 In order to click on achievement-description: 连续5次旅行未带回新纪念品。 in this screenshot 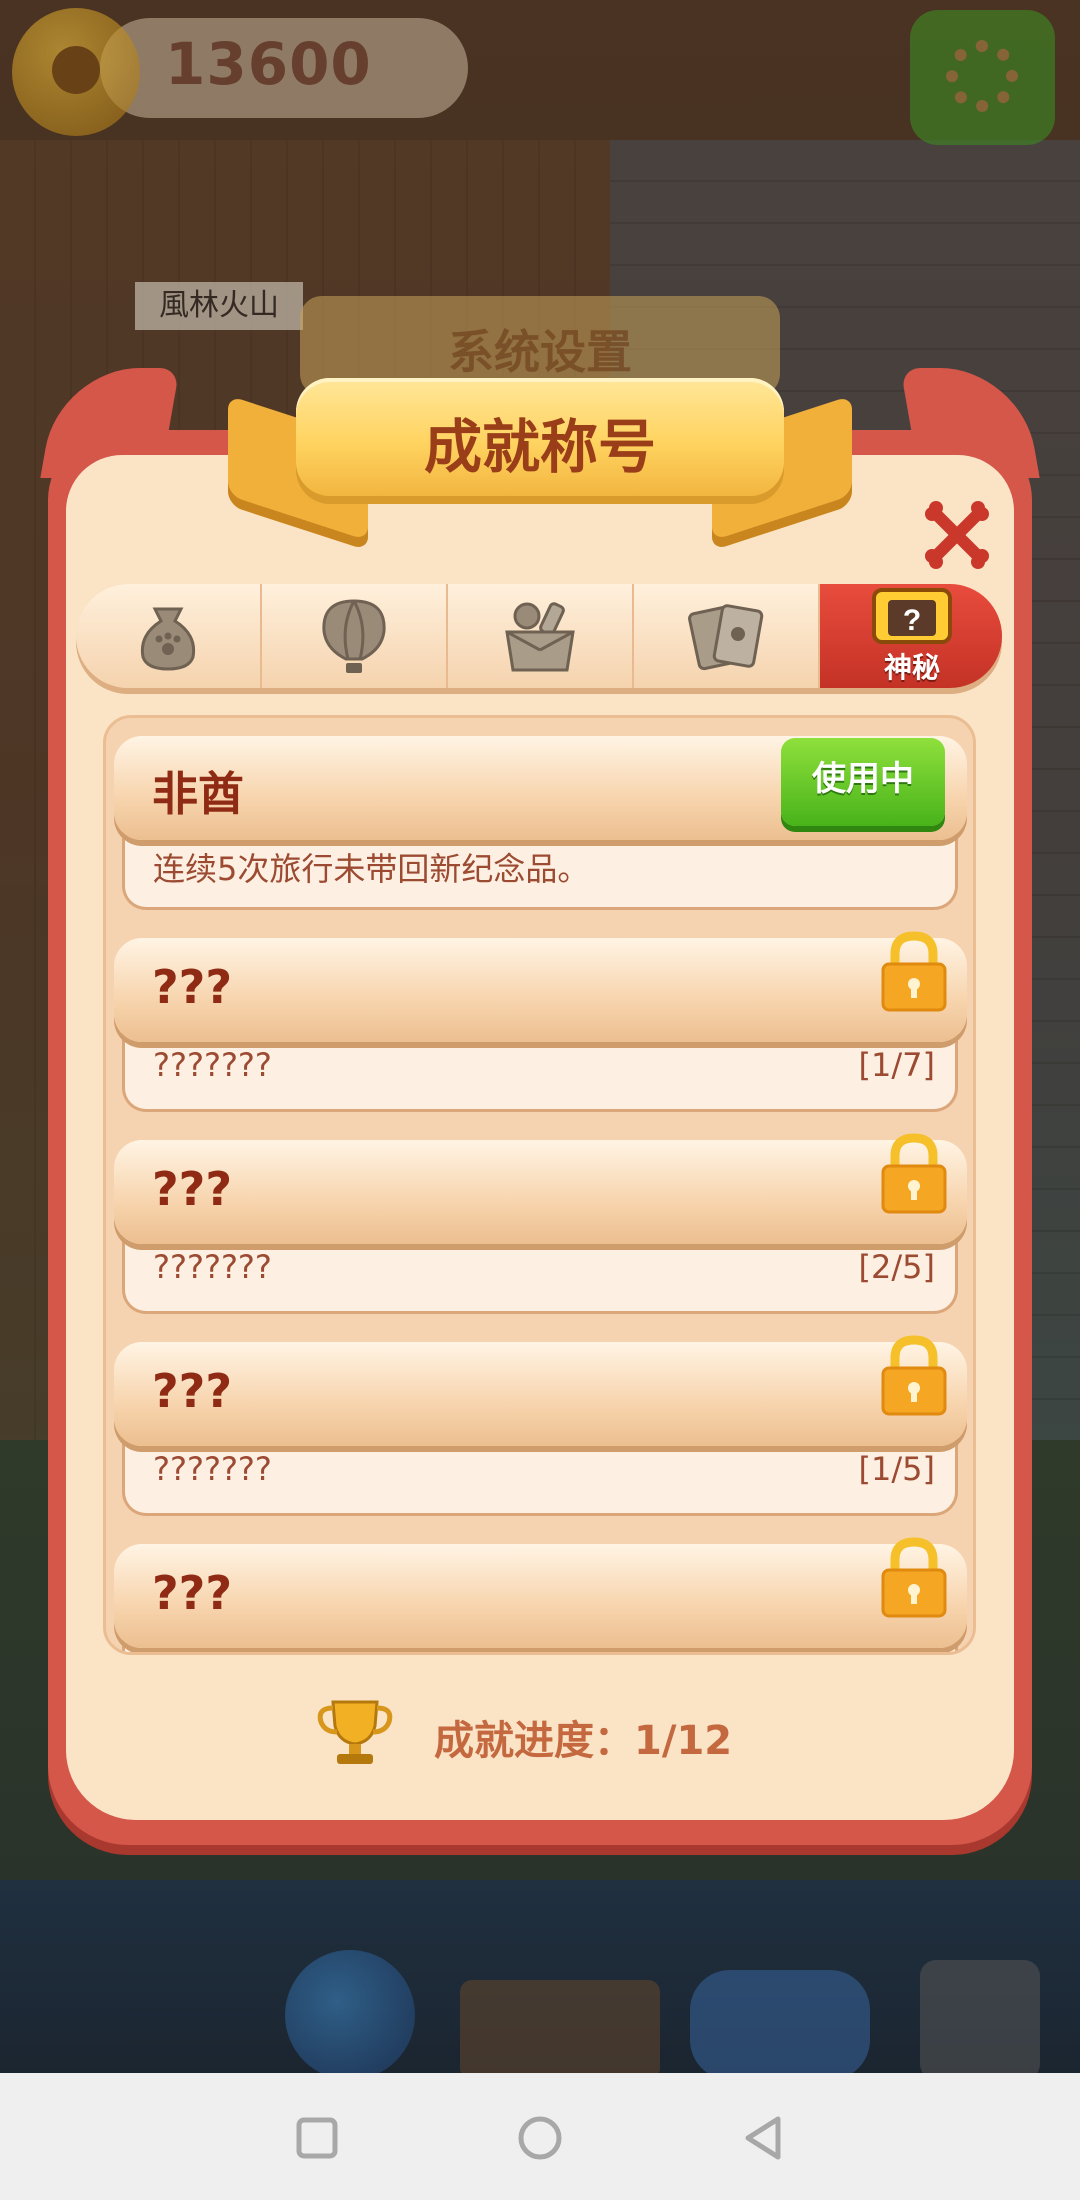, I will do `click(371, 869)`.